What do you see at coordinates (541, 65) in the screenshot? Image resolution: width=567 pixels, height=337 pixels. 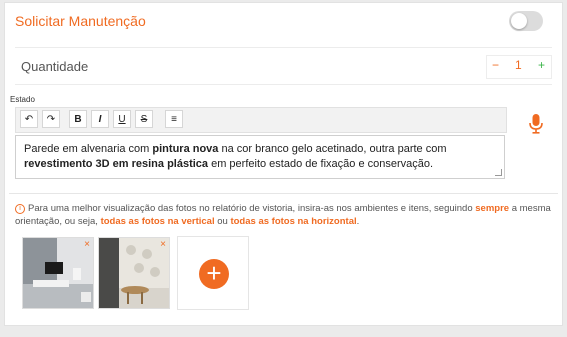 I see `increment-button: +` at bounding box center [541, 65].